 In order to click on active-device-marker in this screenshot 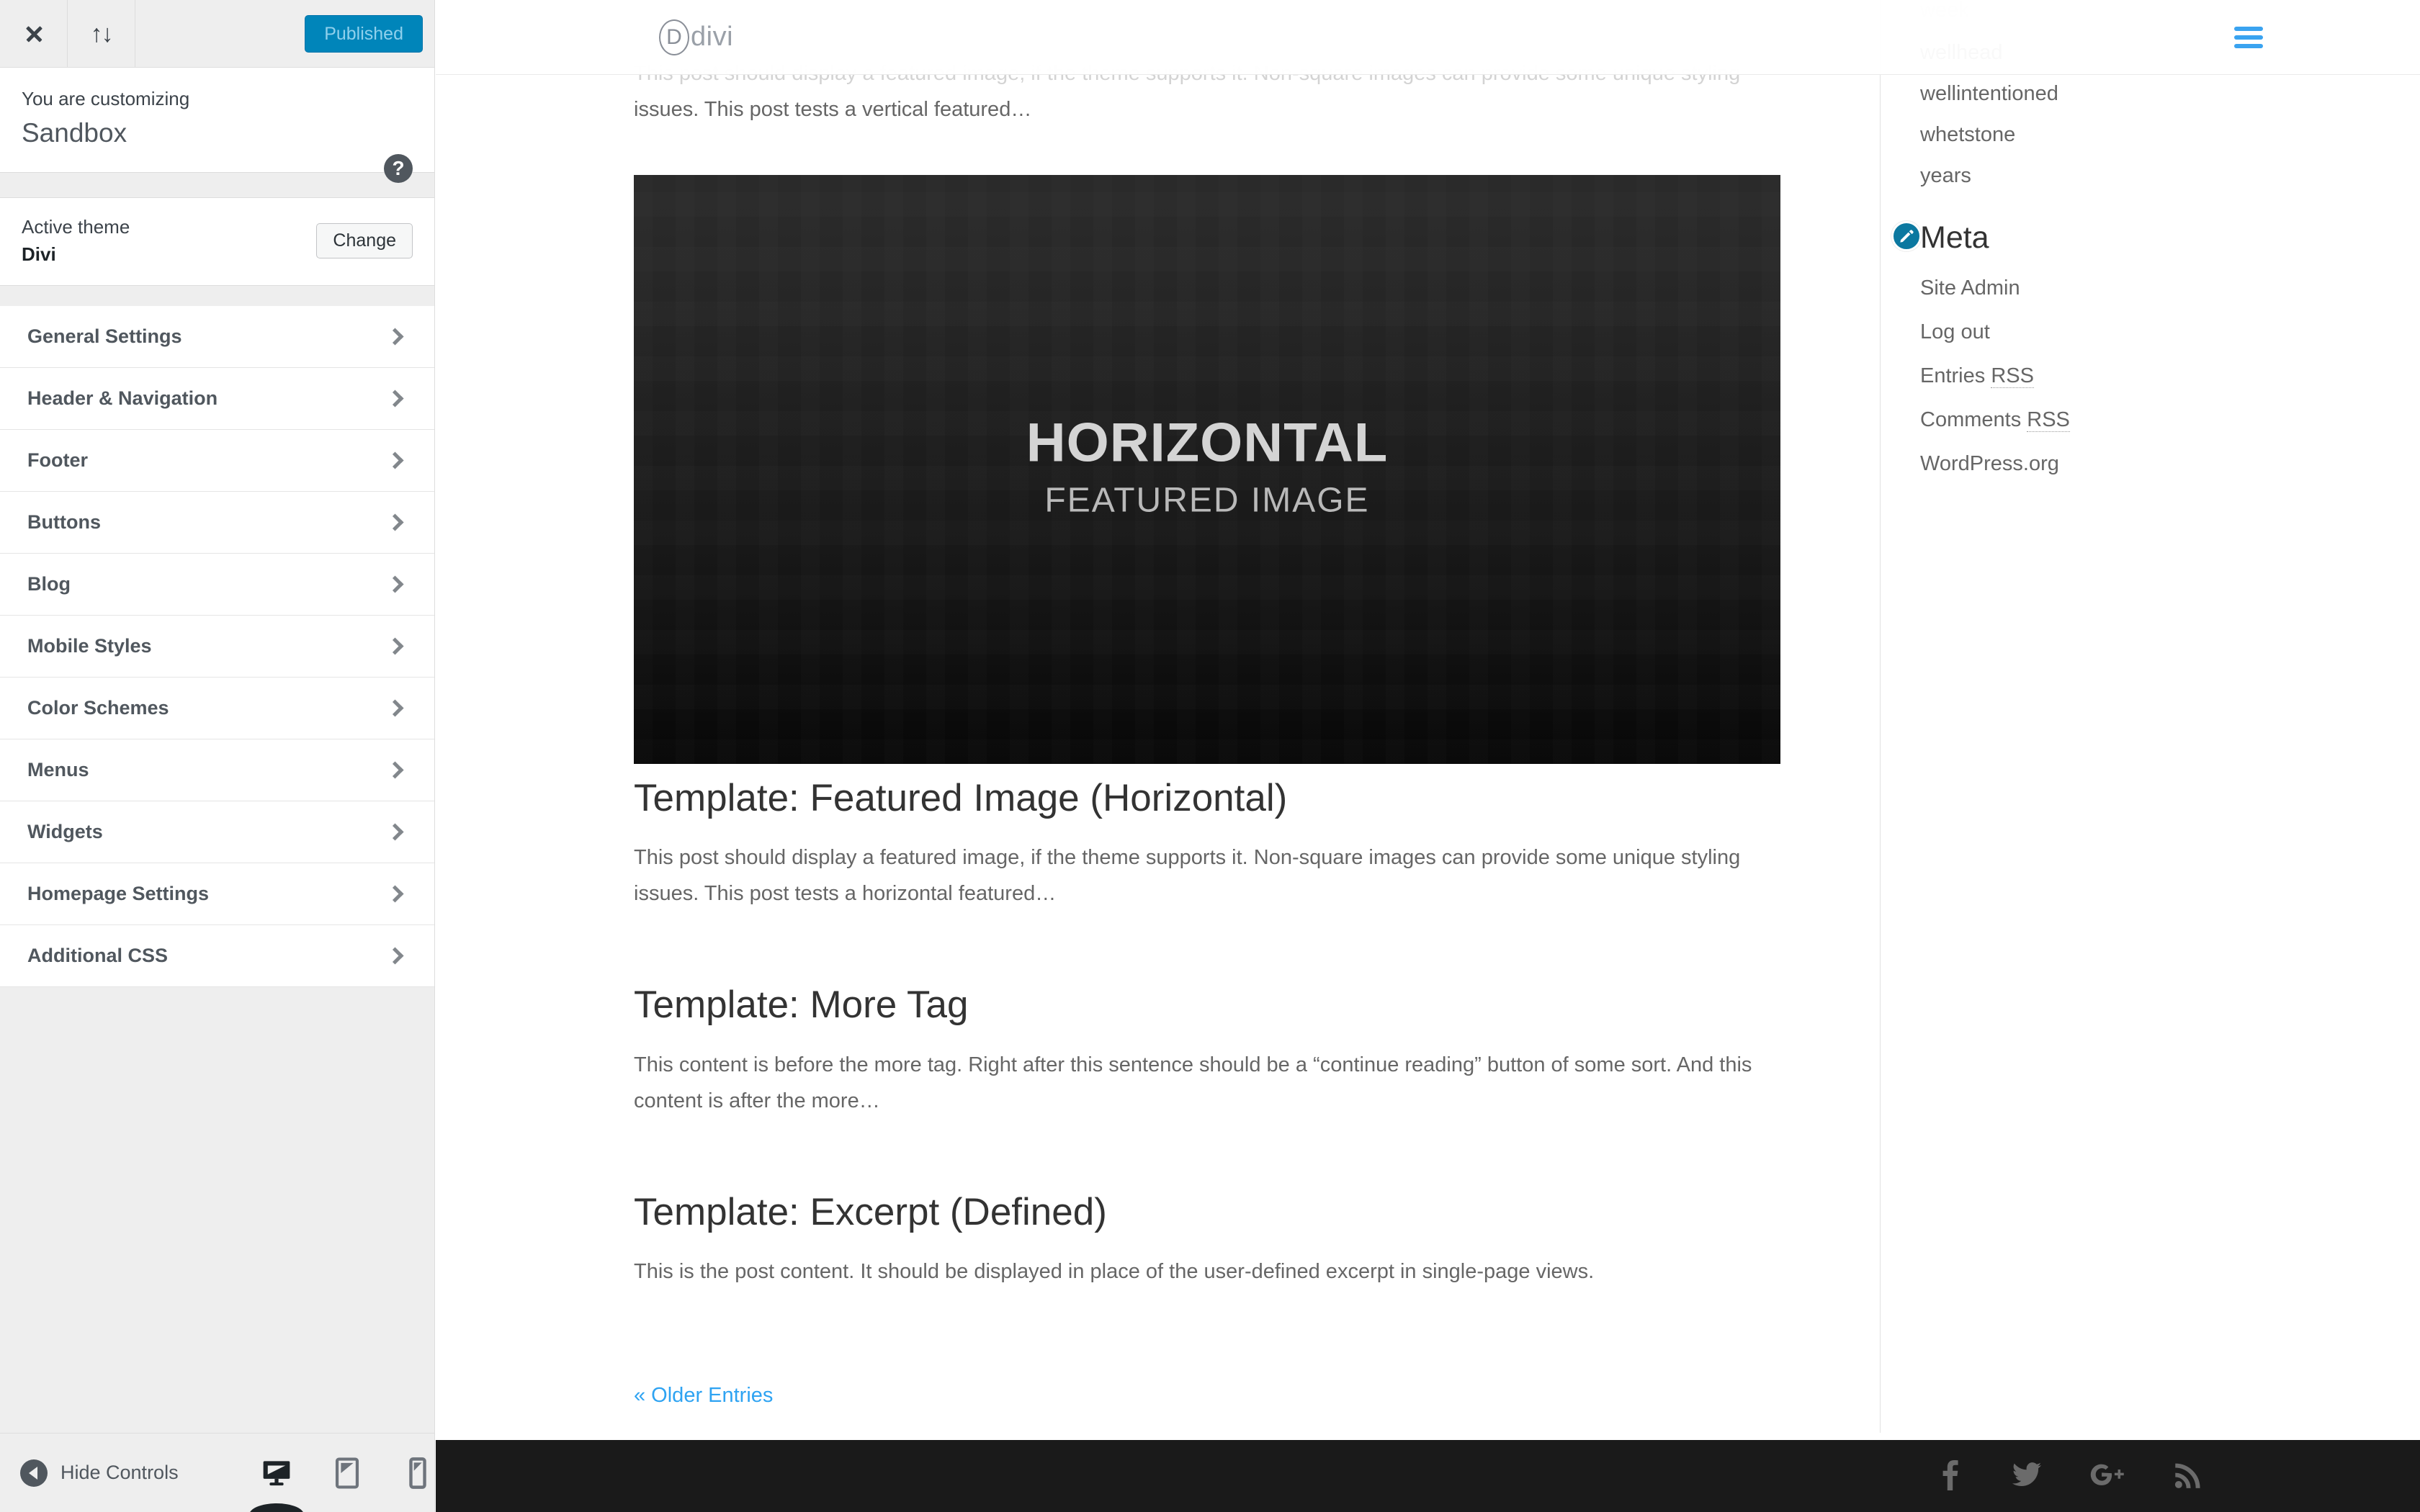, I will do `click(276, 1507)`.